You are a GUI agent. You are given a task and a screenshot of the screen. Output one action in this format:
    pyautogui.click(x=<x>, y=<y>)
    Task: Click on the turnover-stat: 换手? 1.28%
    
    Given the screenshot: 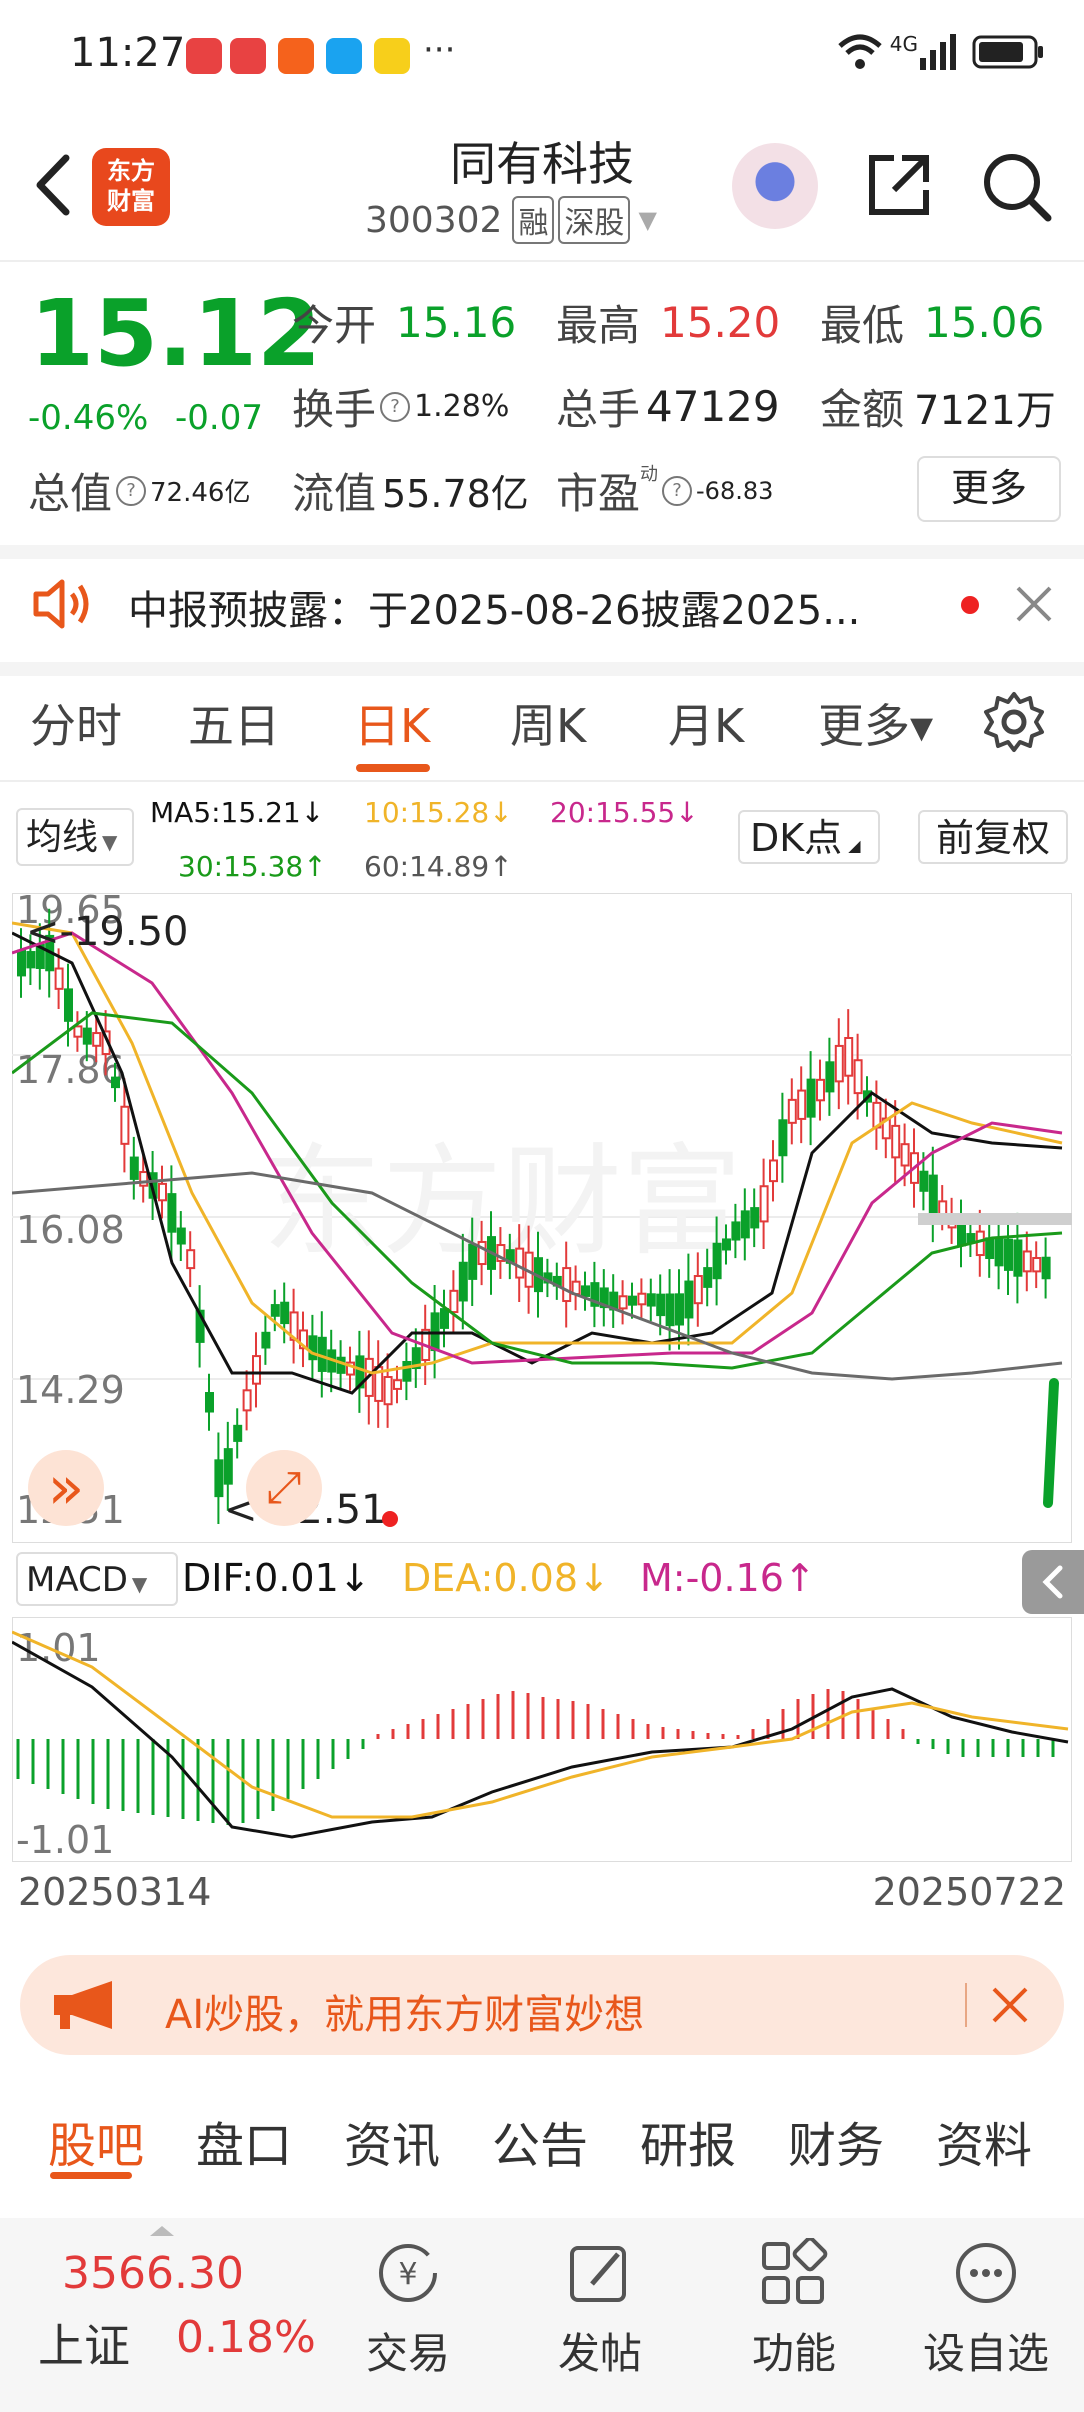 What is the action you would take?
    pyautogui.click(x=400, y=406)
    